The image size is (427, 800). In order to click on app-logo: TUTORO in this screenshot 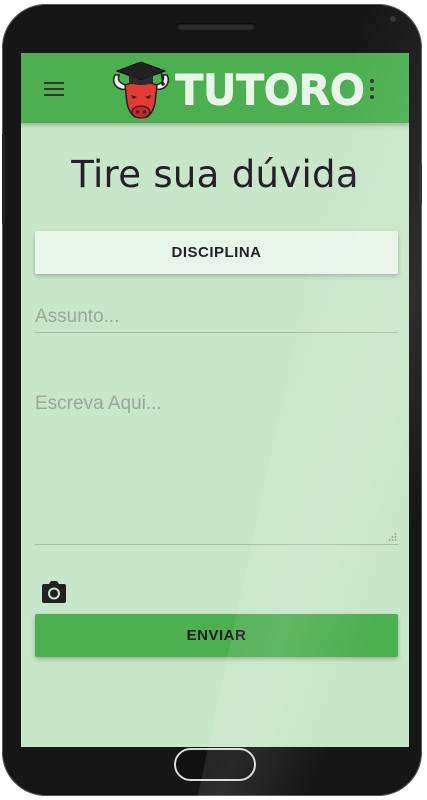, I will do `click(237, 89)`.